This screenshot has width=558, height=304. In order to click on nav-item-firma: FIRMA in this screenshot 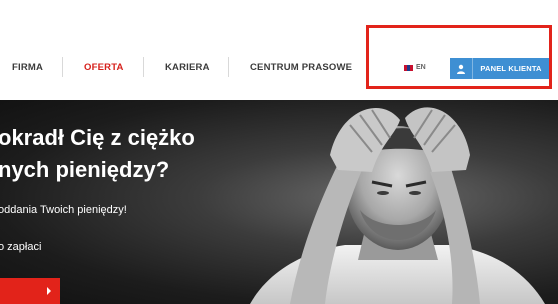, I will do `click(27, 67)`.